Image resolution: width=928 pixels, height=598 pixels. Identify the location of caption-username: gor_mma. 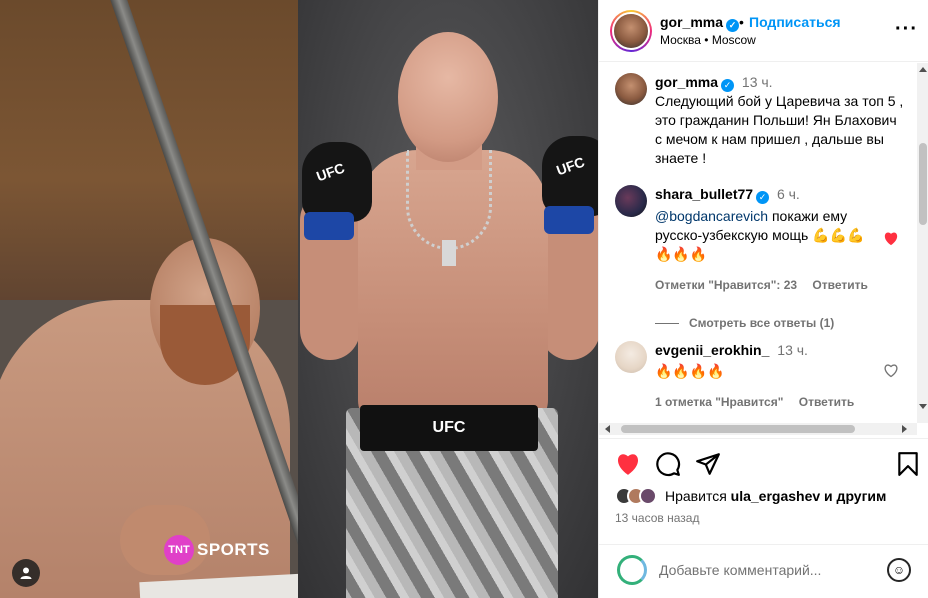
(686, 82).